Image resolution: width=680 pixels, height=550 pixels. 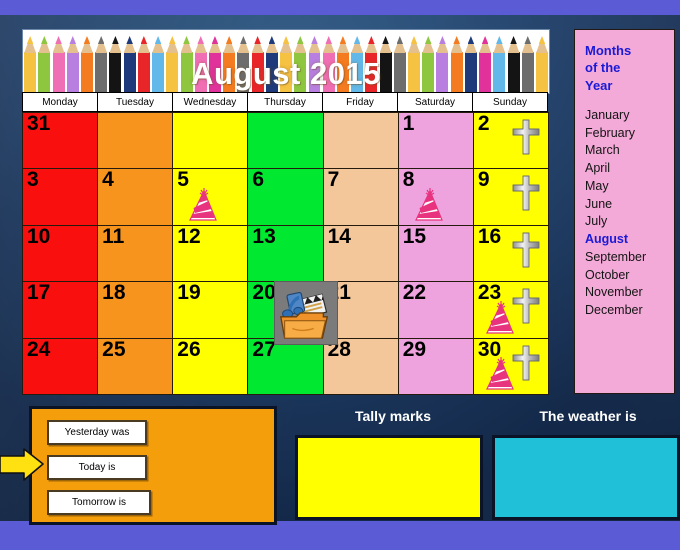 I want to click on weather-box, so click(x=586, y=477).